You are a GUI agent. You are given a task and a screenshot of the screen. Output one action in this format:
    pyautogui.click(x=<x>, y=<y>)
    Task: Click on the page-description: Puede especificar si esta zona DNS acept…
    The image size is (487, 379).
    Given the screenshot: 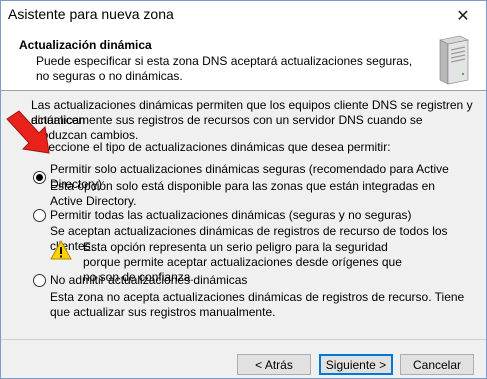 What is the action you would take?
    pyautogui.click(x=224, y=68)
    